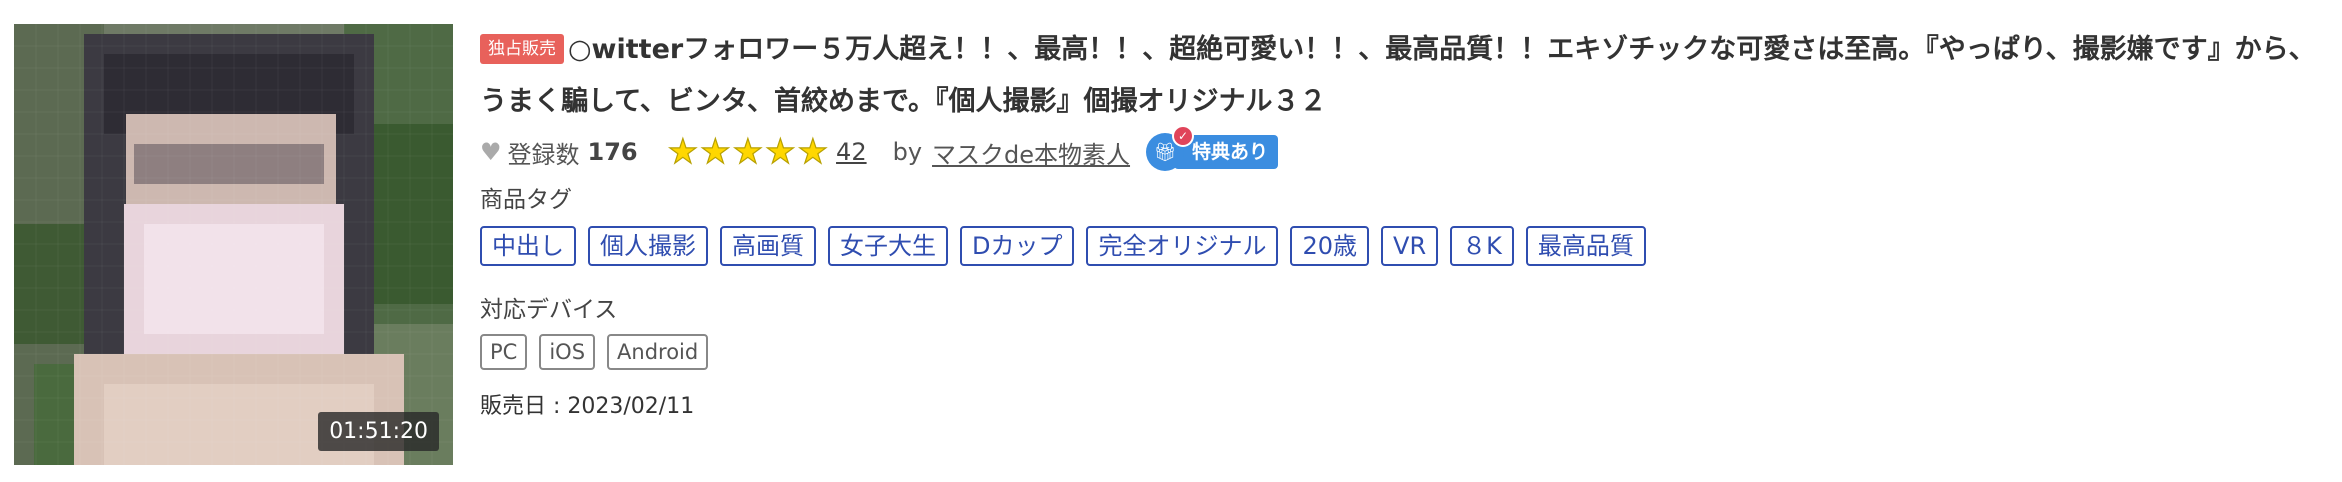  What do you see at coordinates (522, 49) in the screenshot?
I see `exclusive-badge: 独占販売` at bounding box center [522, 49].